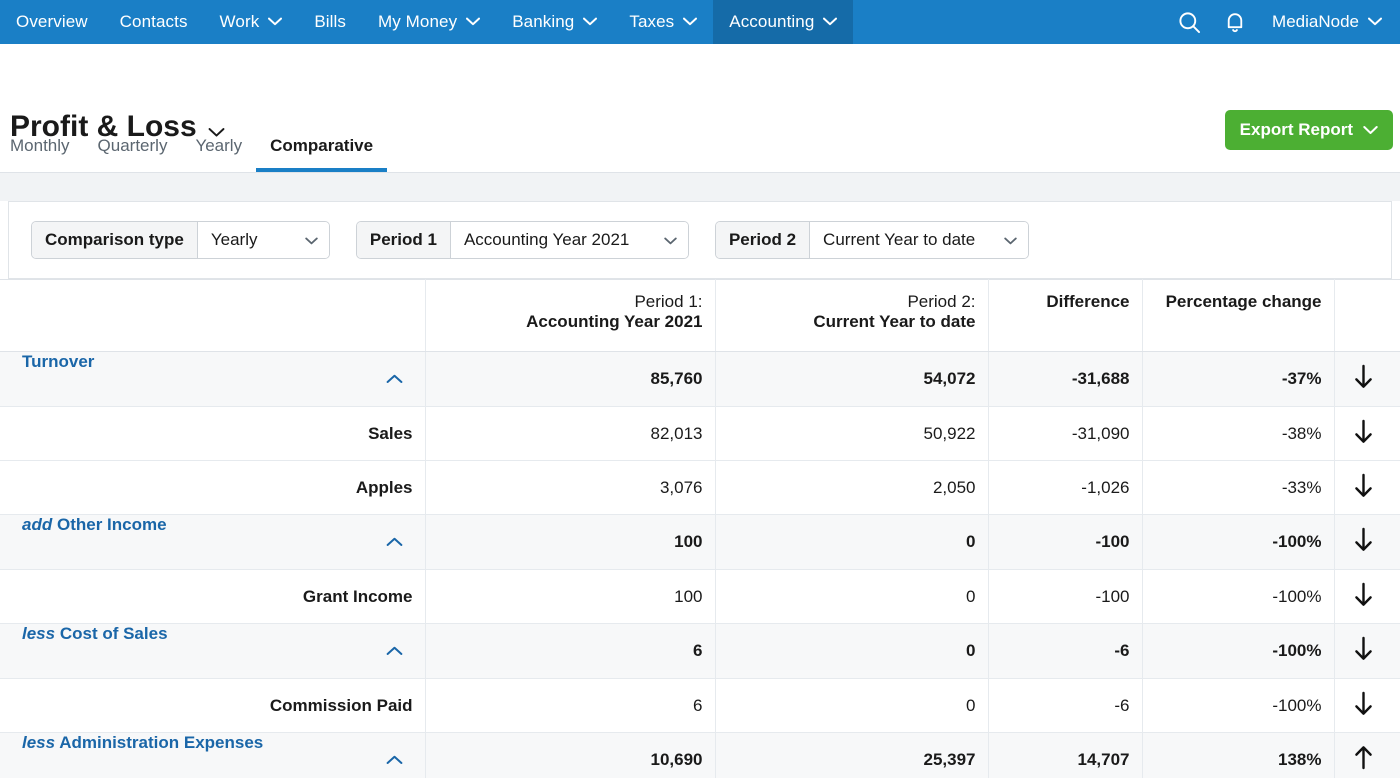  I want to click on group-row-name: Turnover, so click(58, 361).